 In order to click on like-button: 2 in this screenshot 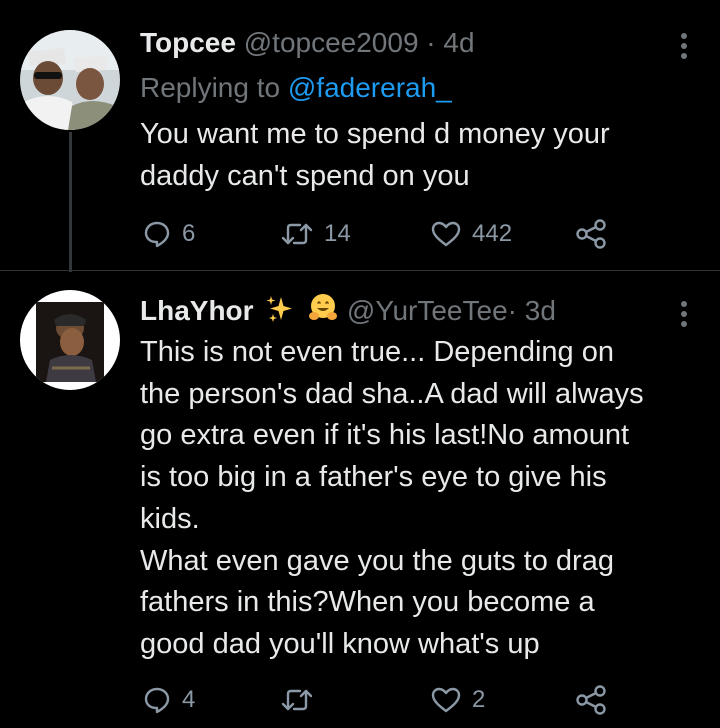, I will do `click(457, 700)`.